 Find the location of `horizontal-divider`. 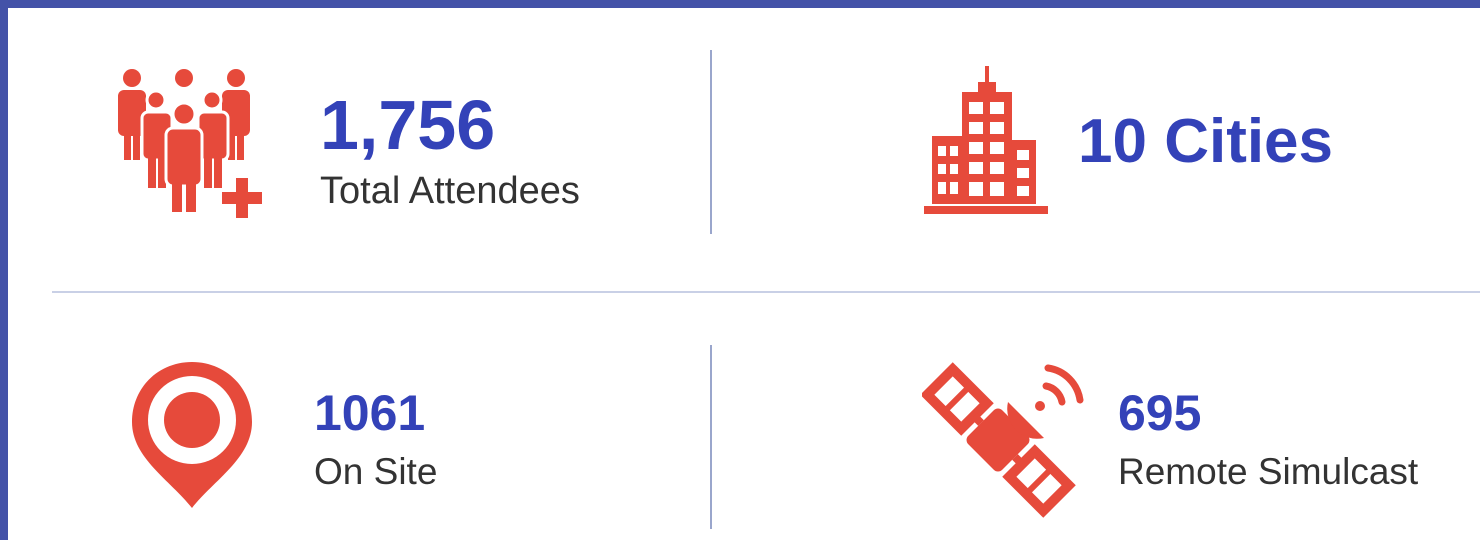

horizontal-divider is located at coordinates (766, 292).